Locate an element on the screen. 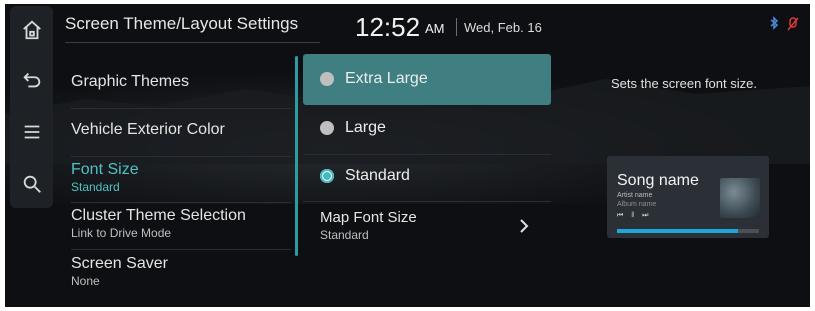  search-button is located at coordinates (31, 184).